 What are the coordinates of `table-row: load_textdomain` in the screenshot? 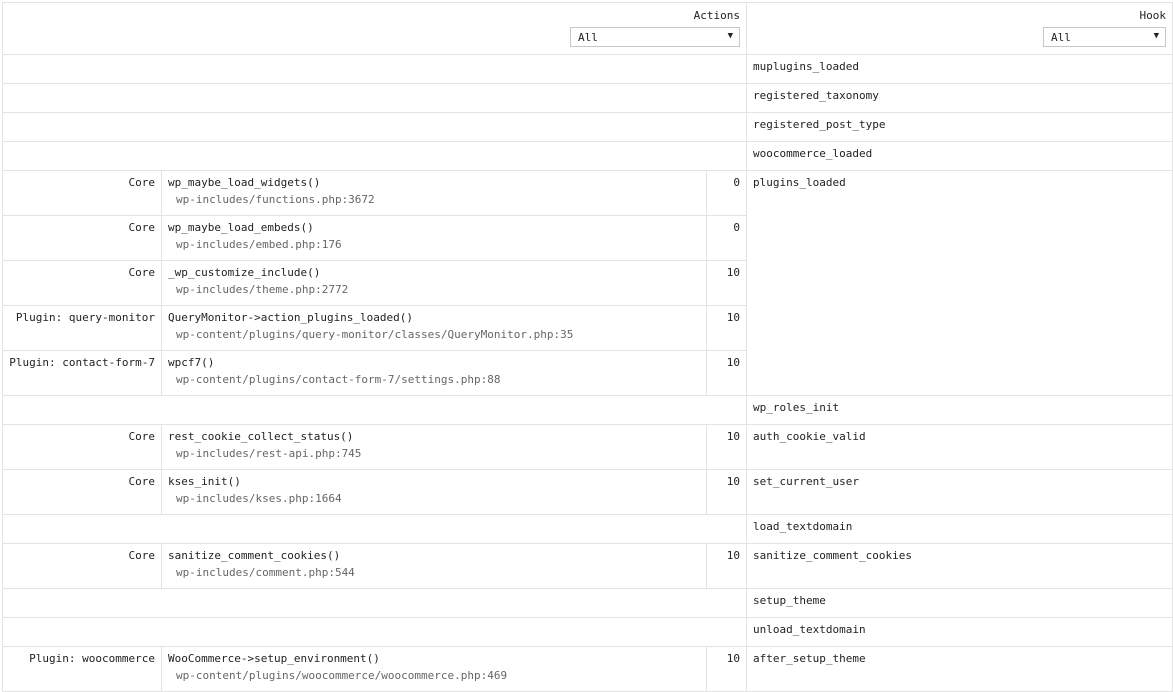 It's located at (587, 529).